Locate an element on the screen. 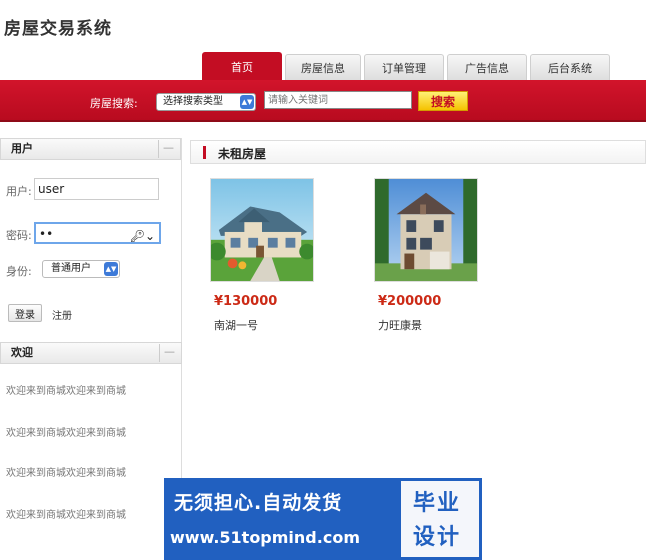  search-type-select: 选择搜索类型 ▲▼ is located at coordinates (206, 102).